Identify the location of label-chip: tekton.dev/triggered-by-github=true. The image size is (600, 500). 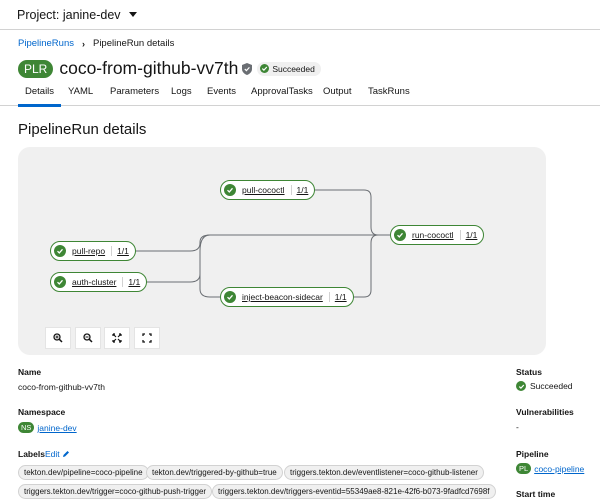
(214, 472).